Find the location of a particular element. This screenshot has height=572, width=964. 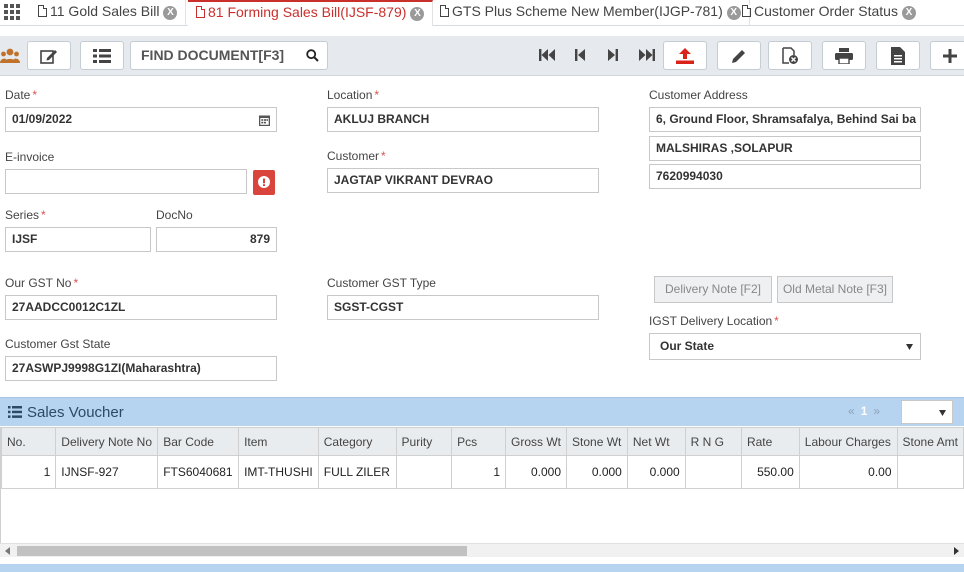

einvoice-label: E-invoice is located at coordinates (30, 157).